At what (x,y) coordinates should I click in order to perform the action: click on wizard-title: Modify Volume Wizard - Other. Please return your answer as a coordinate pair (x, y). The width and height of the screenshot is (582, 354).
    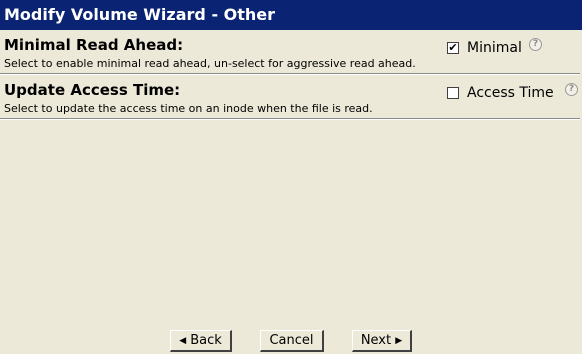
    Looking at the image, I should click on (291, 15).